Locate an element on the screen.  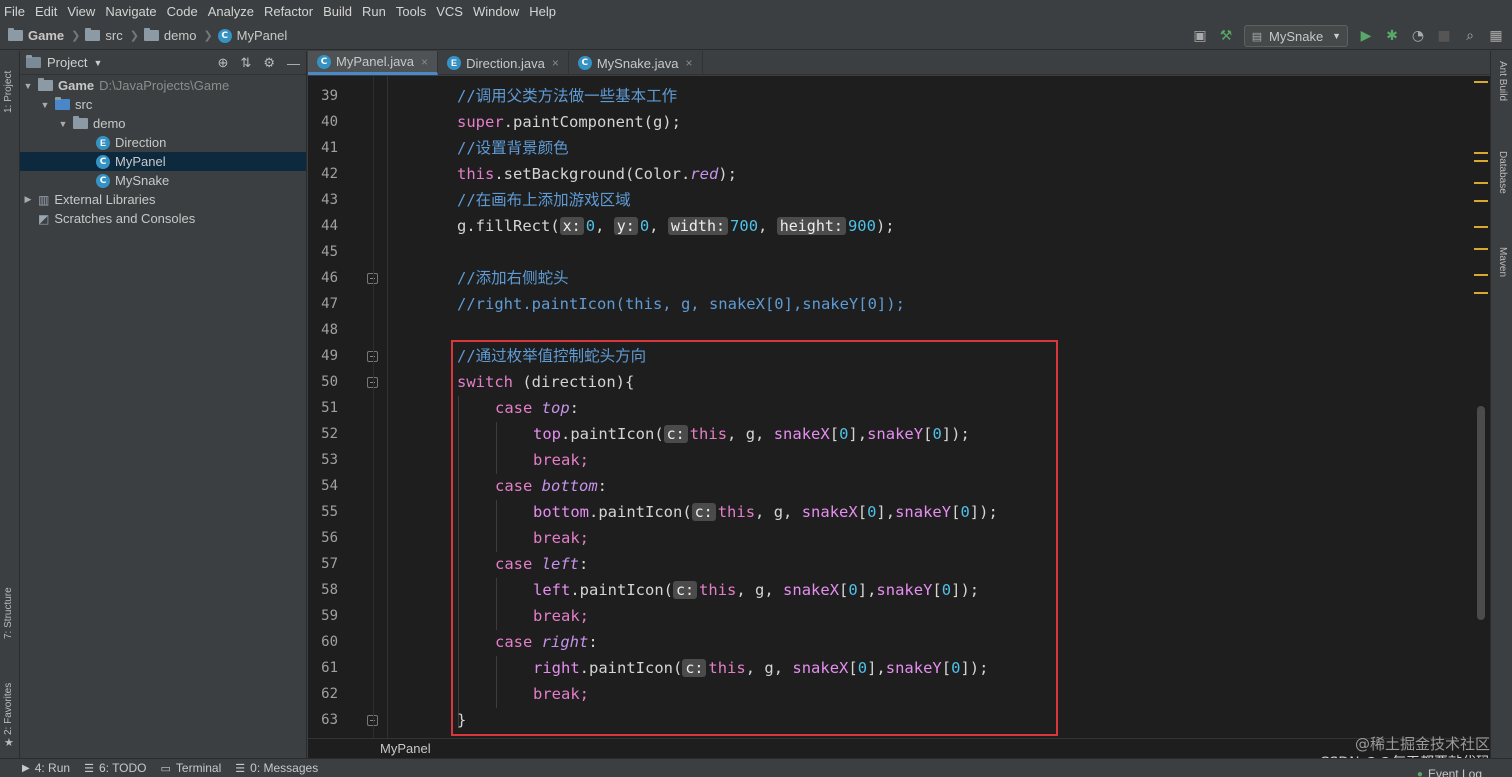
gear-icon: ⚙ is located at coordinates (269, 63).